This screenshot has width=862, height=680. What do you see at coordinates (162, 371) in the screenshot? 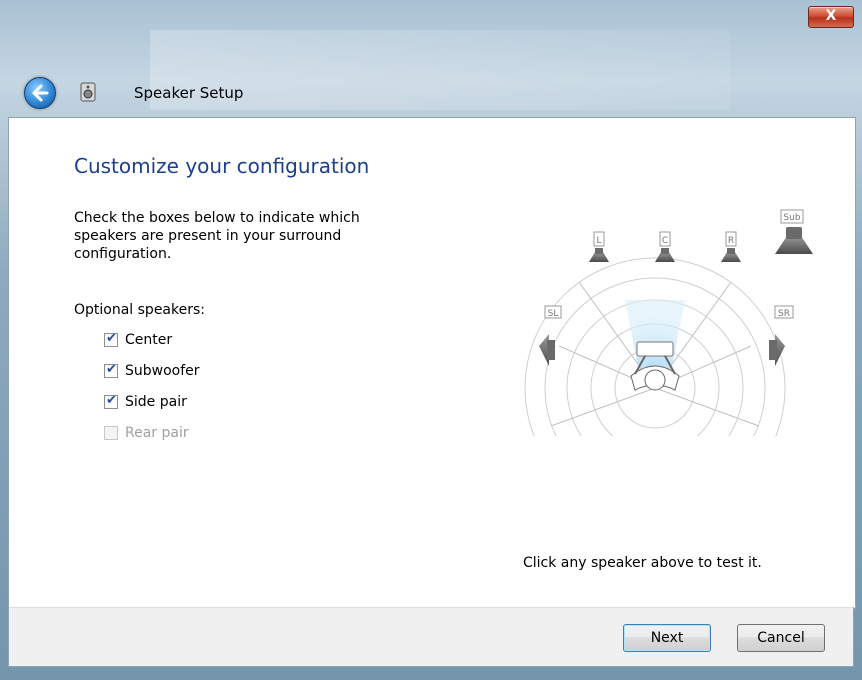
I see `checkbox-subwoofer-label: Subwoofer` at bounding box center [162, 371].